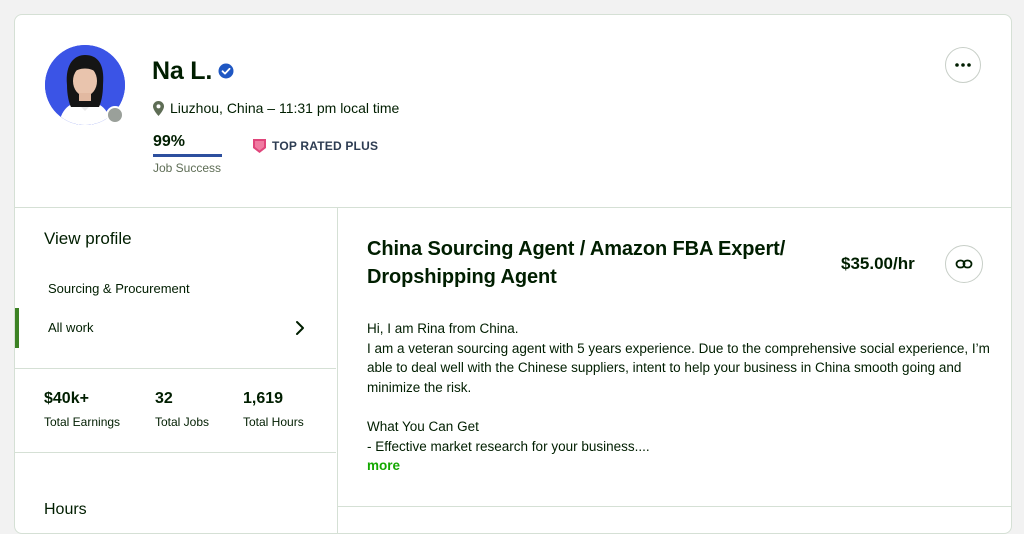 The height and width of the screenshot is (534, 1024). What do you see at coordinates (88, 238) in the screenshot?
I see `view-profile-heading: View profile` at bounding box center [88, 238].